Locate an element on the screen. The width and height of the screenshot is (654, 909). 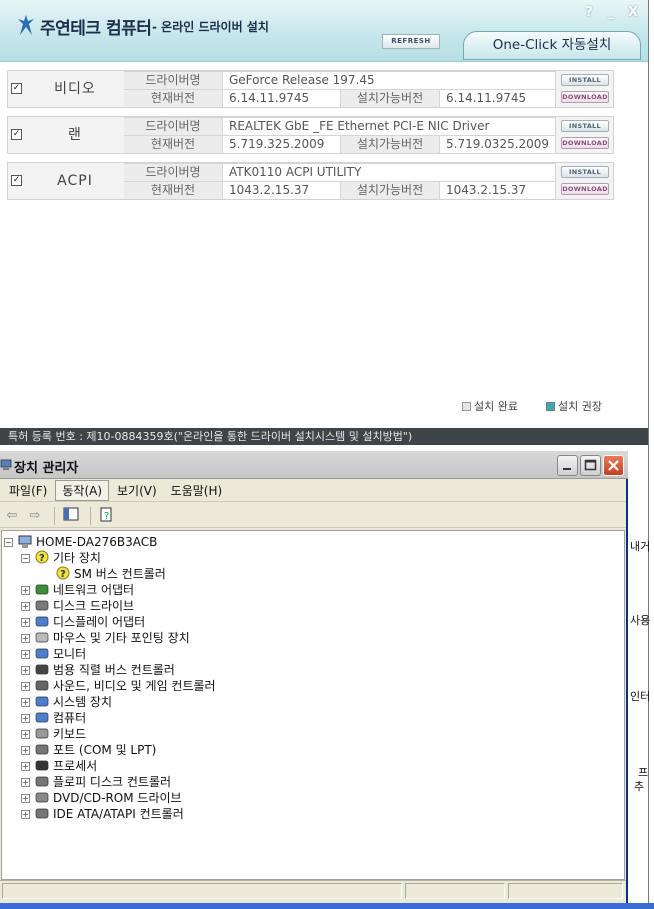
side-label: 추 is located at coordinates (639, 786).